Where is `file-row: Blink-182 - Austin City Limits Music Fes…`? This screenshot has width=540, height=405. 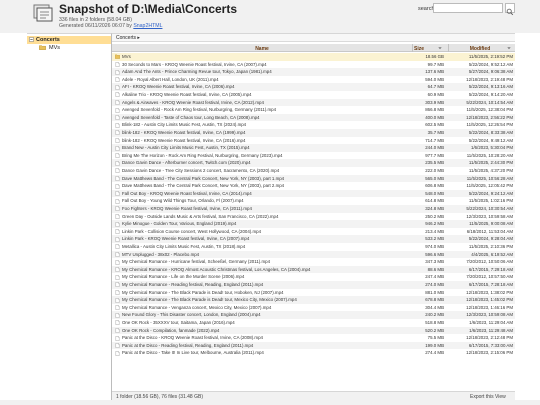 file-row: Blink-182 - Austin City Limits Music Fes… is located at coordinates (313, 125).